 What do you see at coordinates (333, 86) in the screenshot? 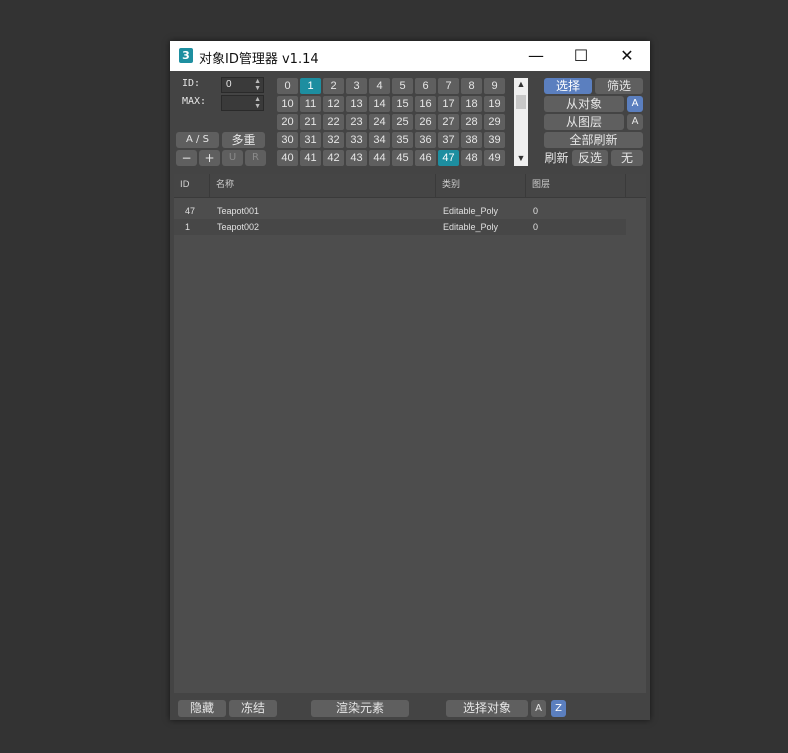
I see `id-number-button: 2` at bounding box center [333, 86].